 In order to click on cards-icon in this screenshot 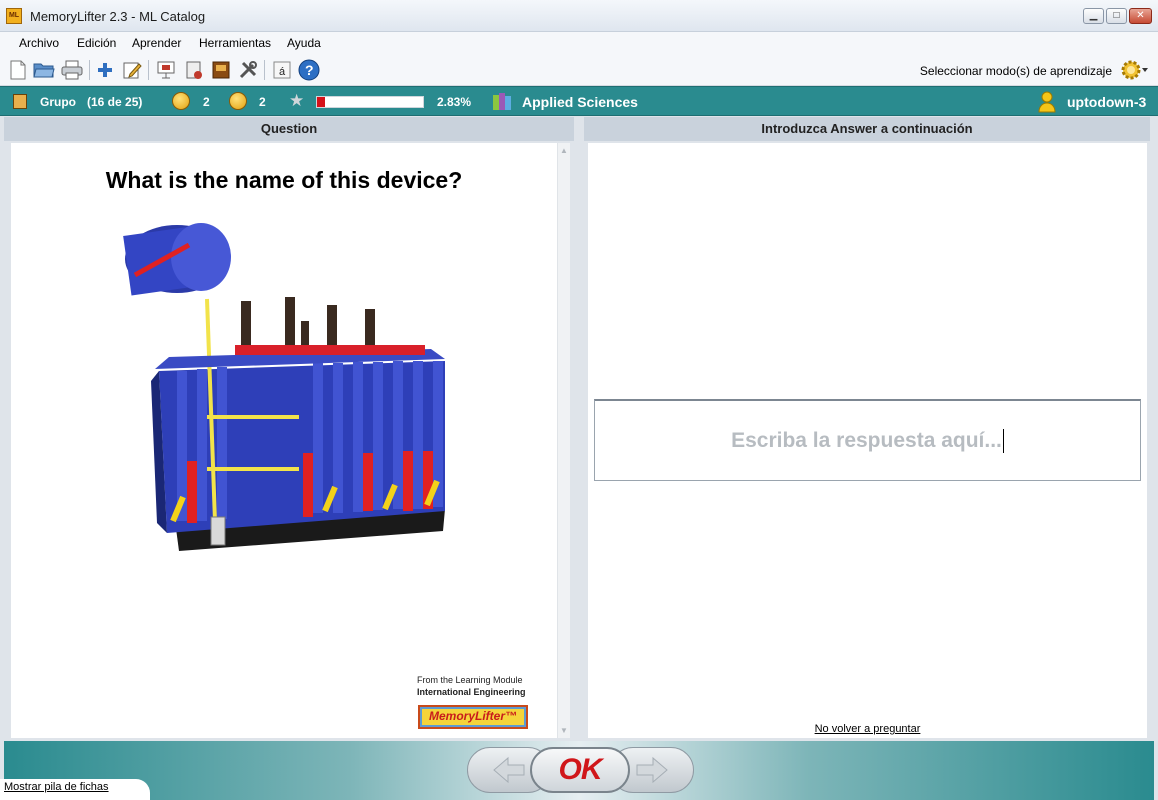, I will do `click(194, 70)`.